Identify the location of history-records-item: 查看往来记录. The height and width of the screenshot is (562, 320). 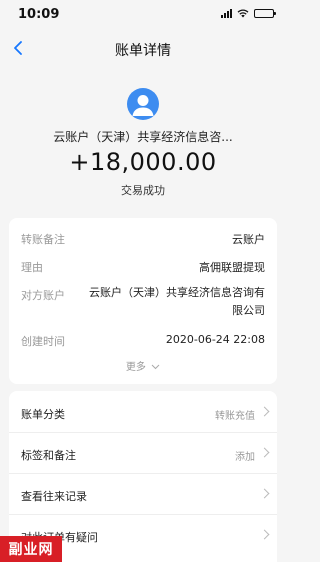
(143, 495).